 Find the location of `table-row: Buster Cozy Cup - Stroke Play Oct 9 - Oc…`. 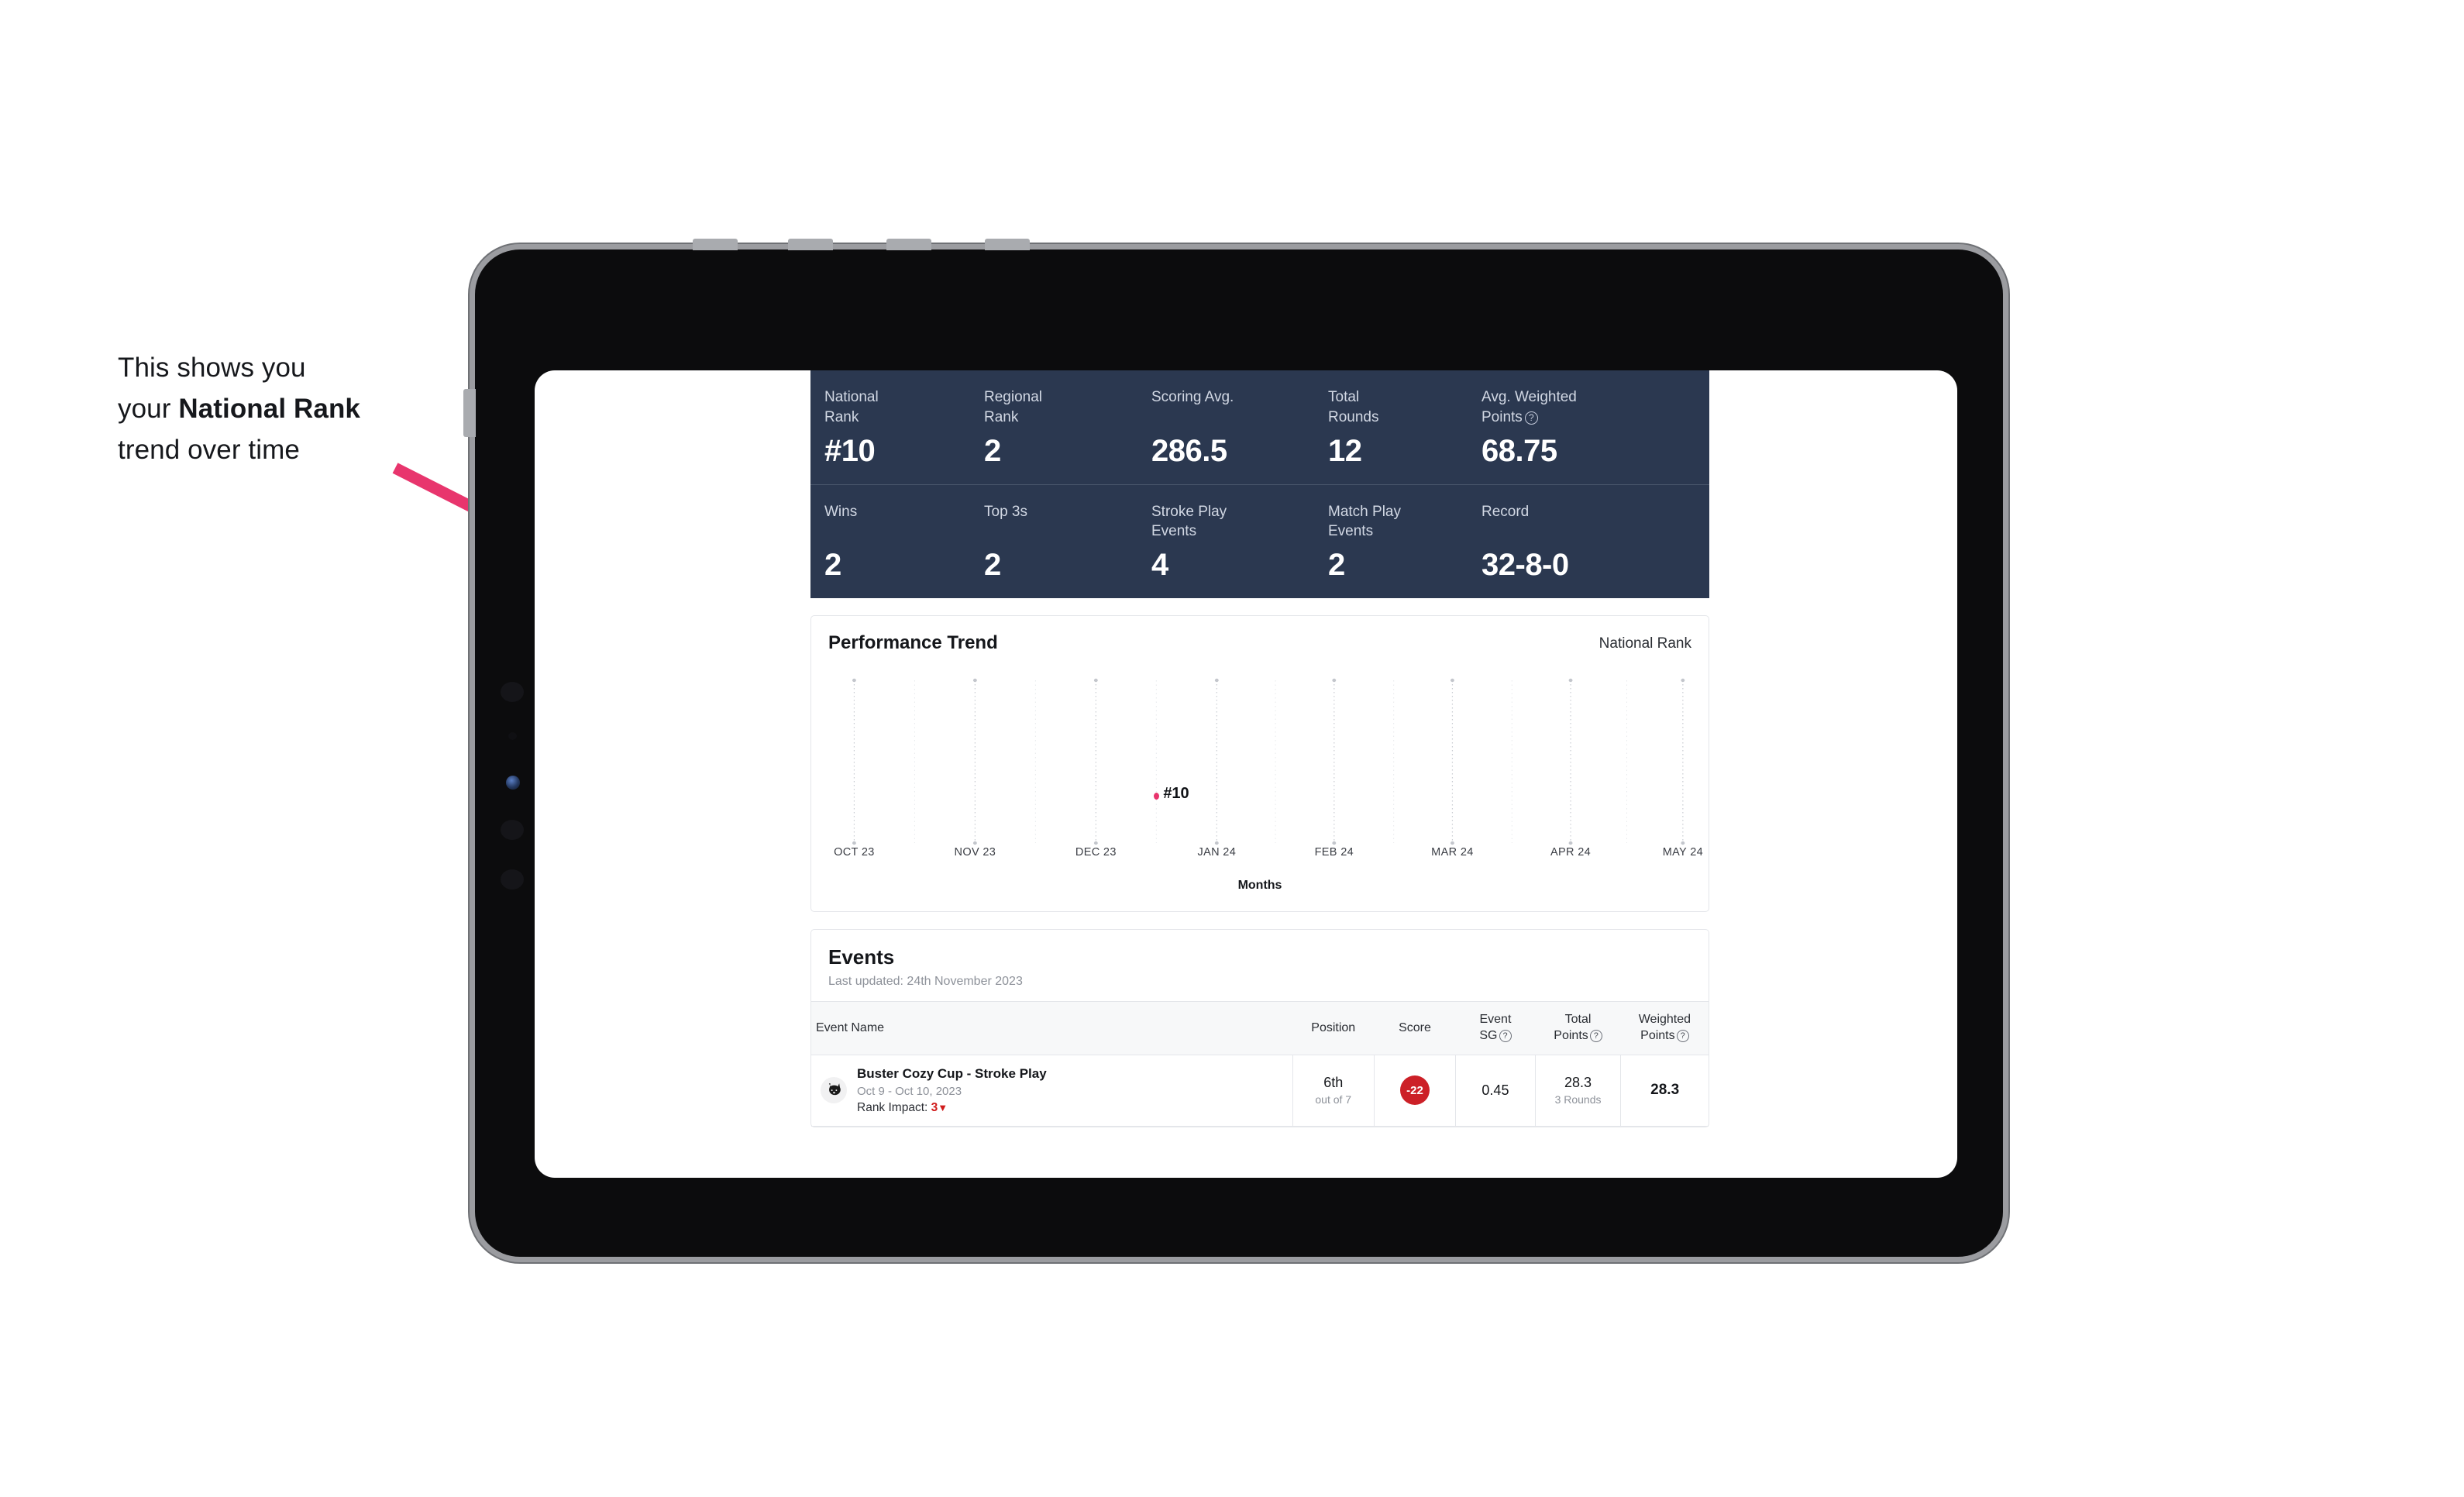

table-row: Buster Cozy Cup - Stroke Play Oct 9 - Oc… is located at coordinates (1260, 1091).